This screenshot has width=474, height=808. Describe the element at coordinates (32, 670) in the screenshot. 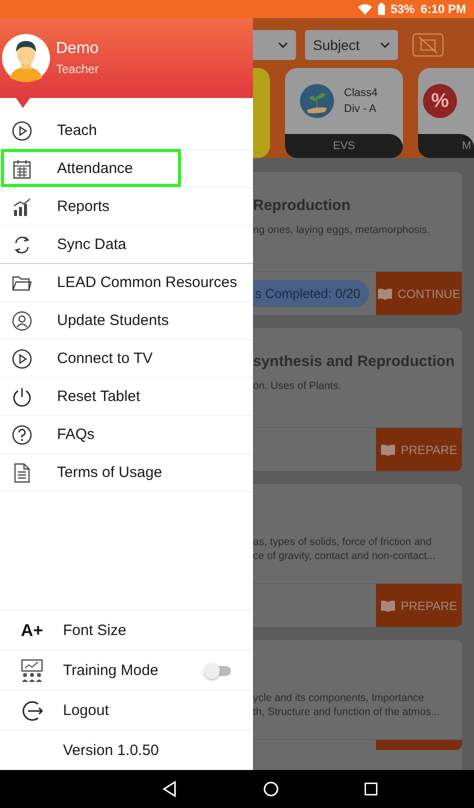

I see `presentation-icon` at that location.